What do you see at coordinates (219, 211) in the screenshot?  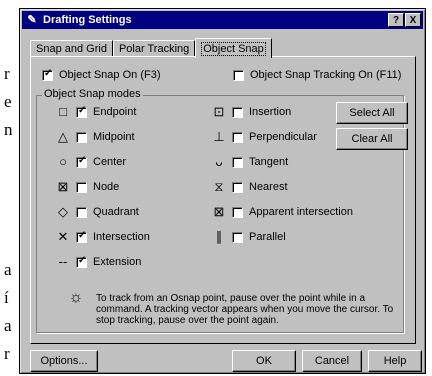 I see `apparent-intersection-marker-icon: ⊠` at bounding box center [219, 211].